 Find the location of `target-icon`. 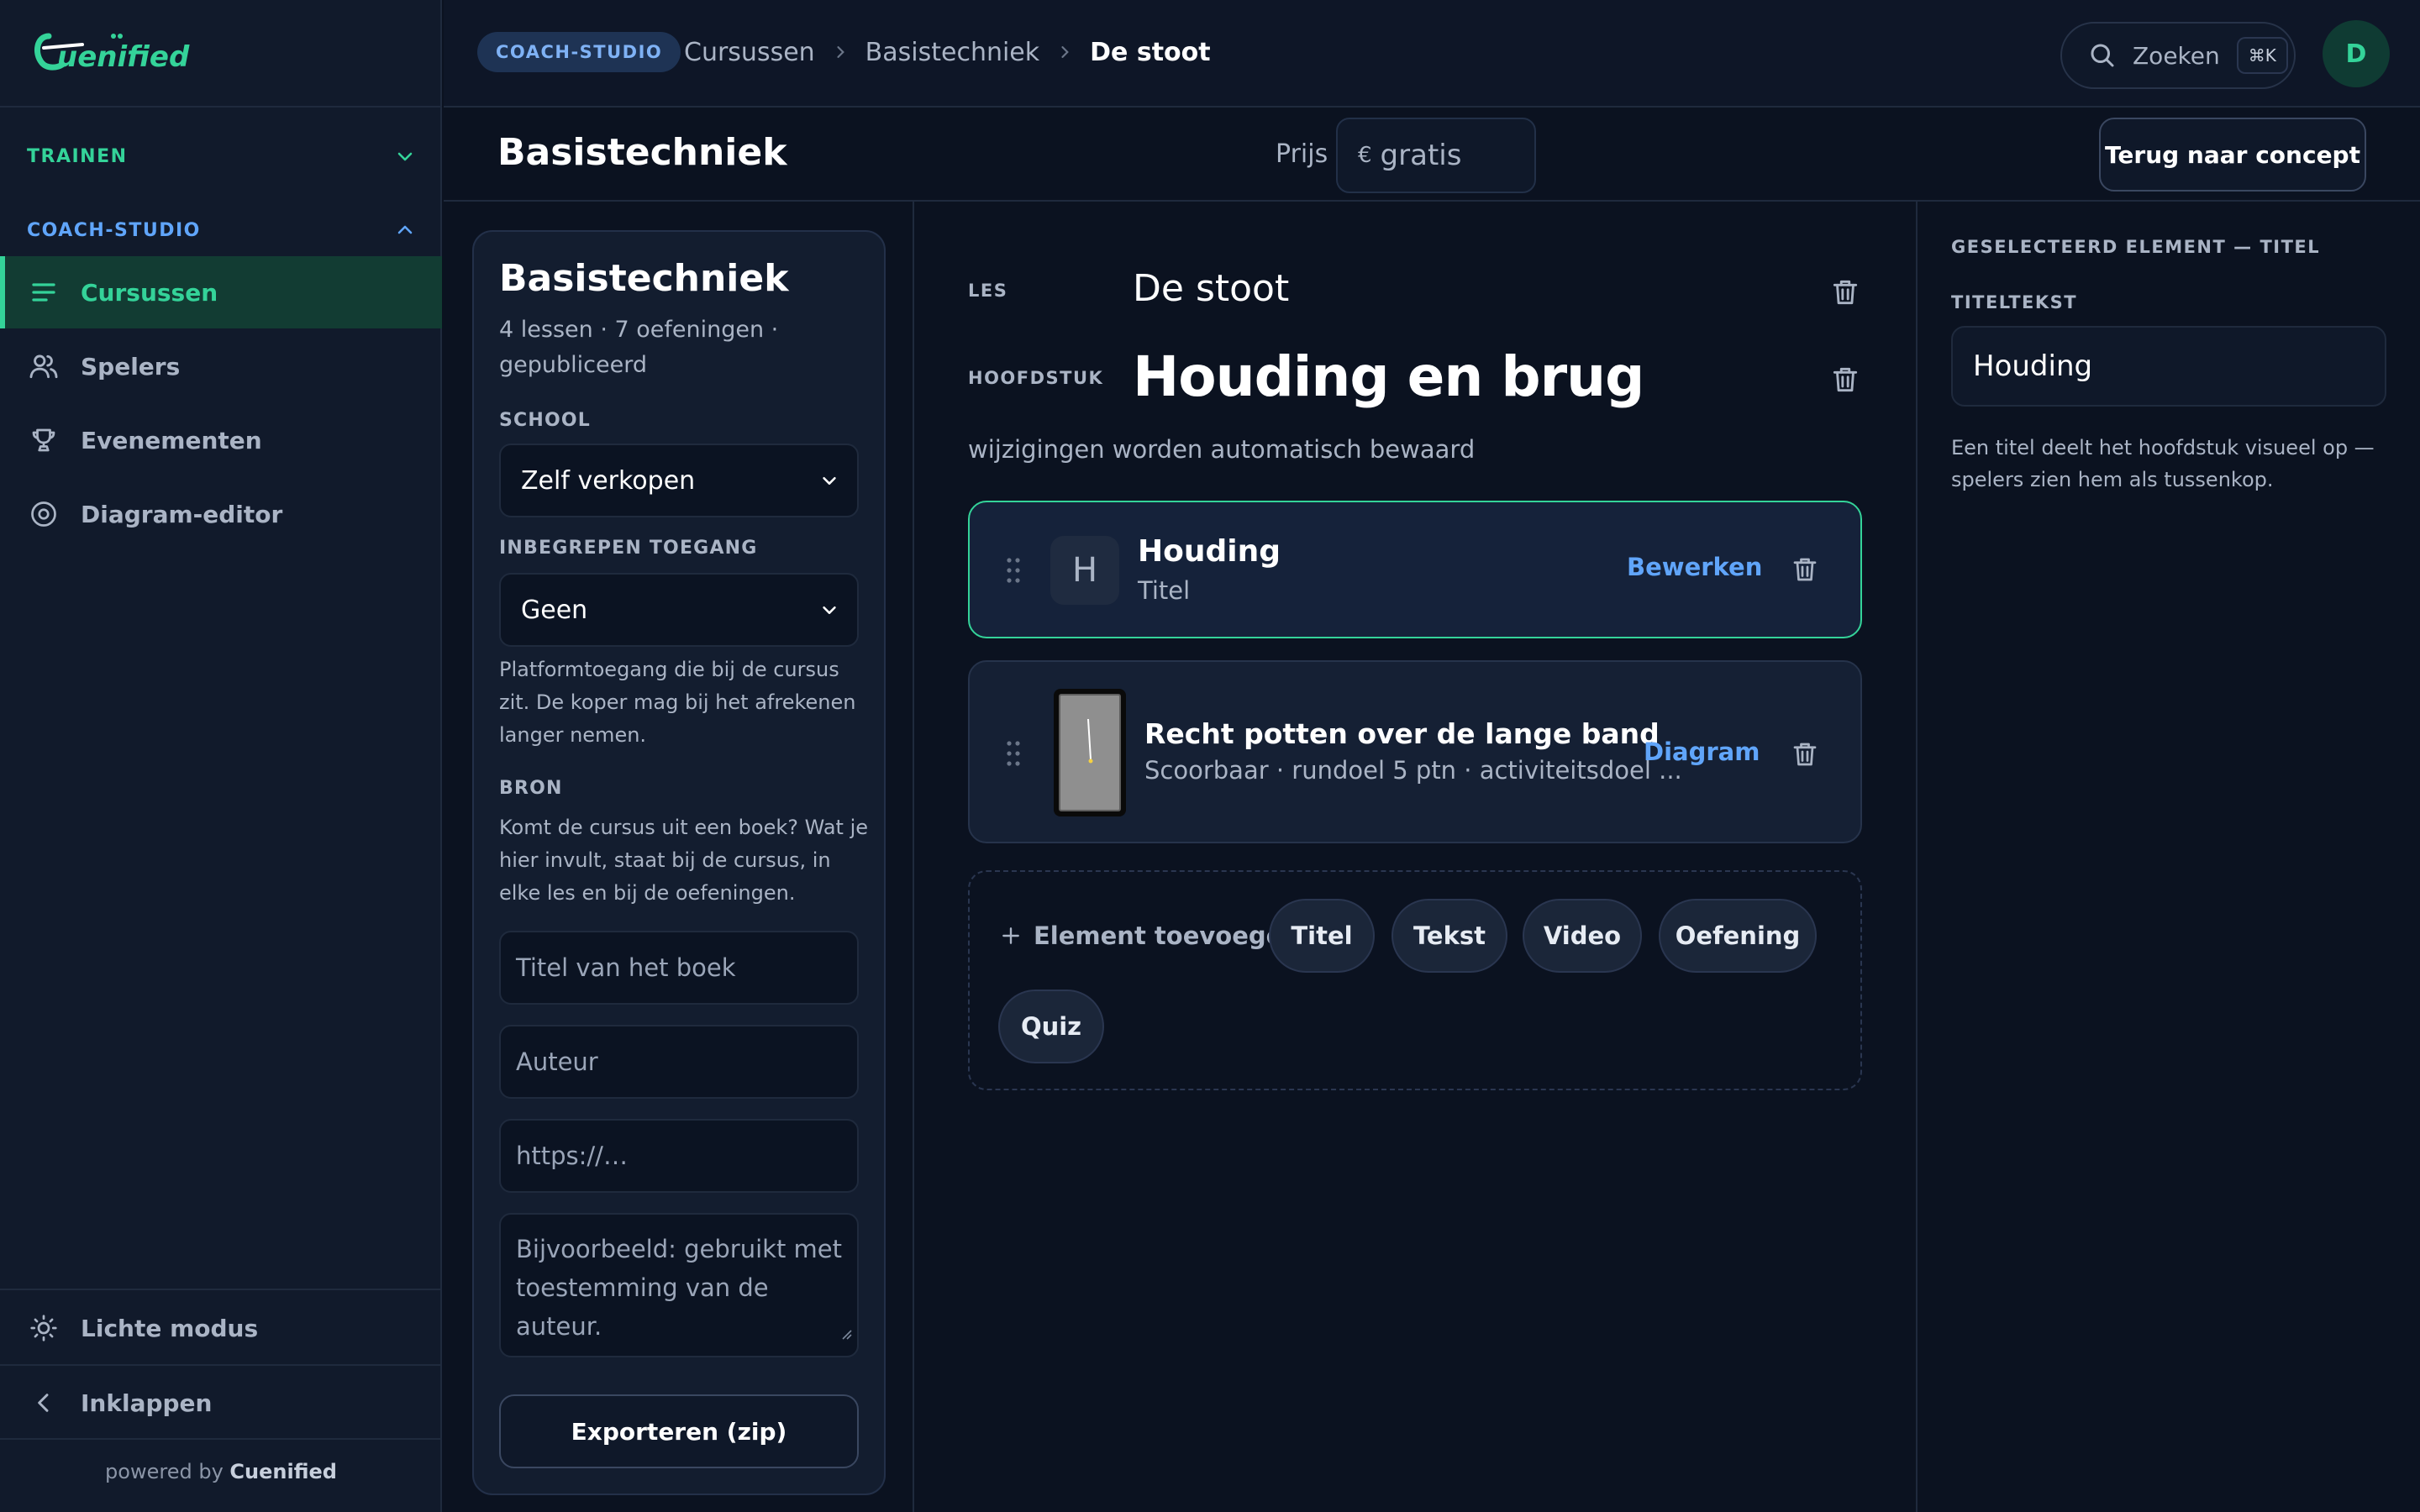

target-icon is located at coordinates (43, 514).